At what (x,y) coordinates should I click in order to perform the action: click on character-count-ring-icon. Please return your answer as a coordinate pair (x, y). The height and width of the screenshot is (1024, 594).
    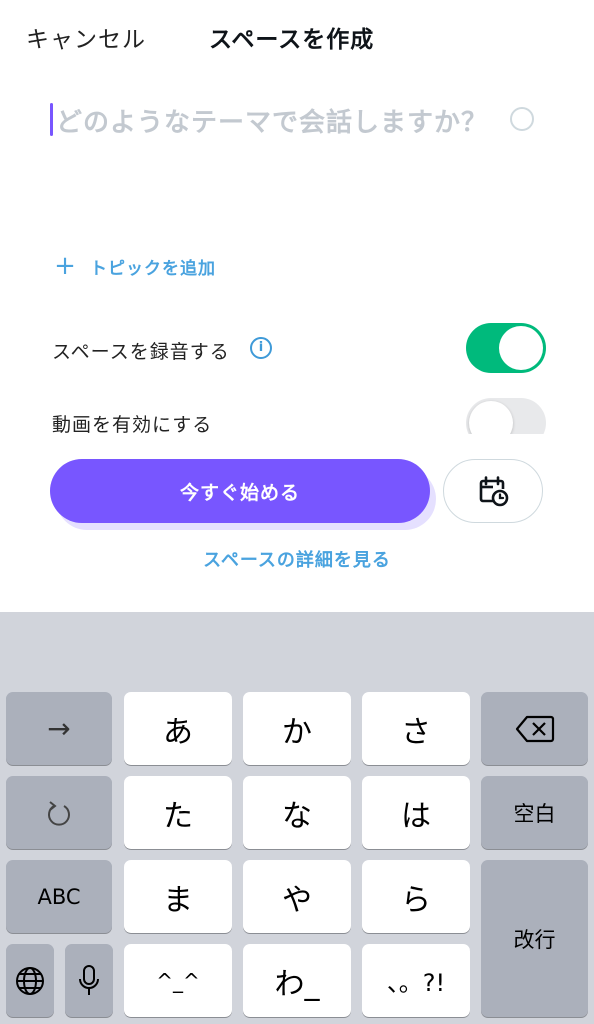
    Looking at the image, I should click on (522, 119).